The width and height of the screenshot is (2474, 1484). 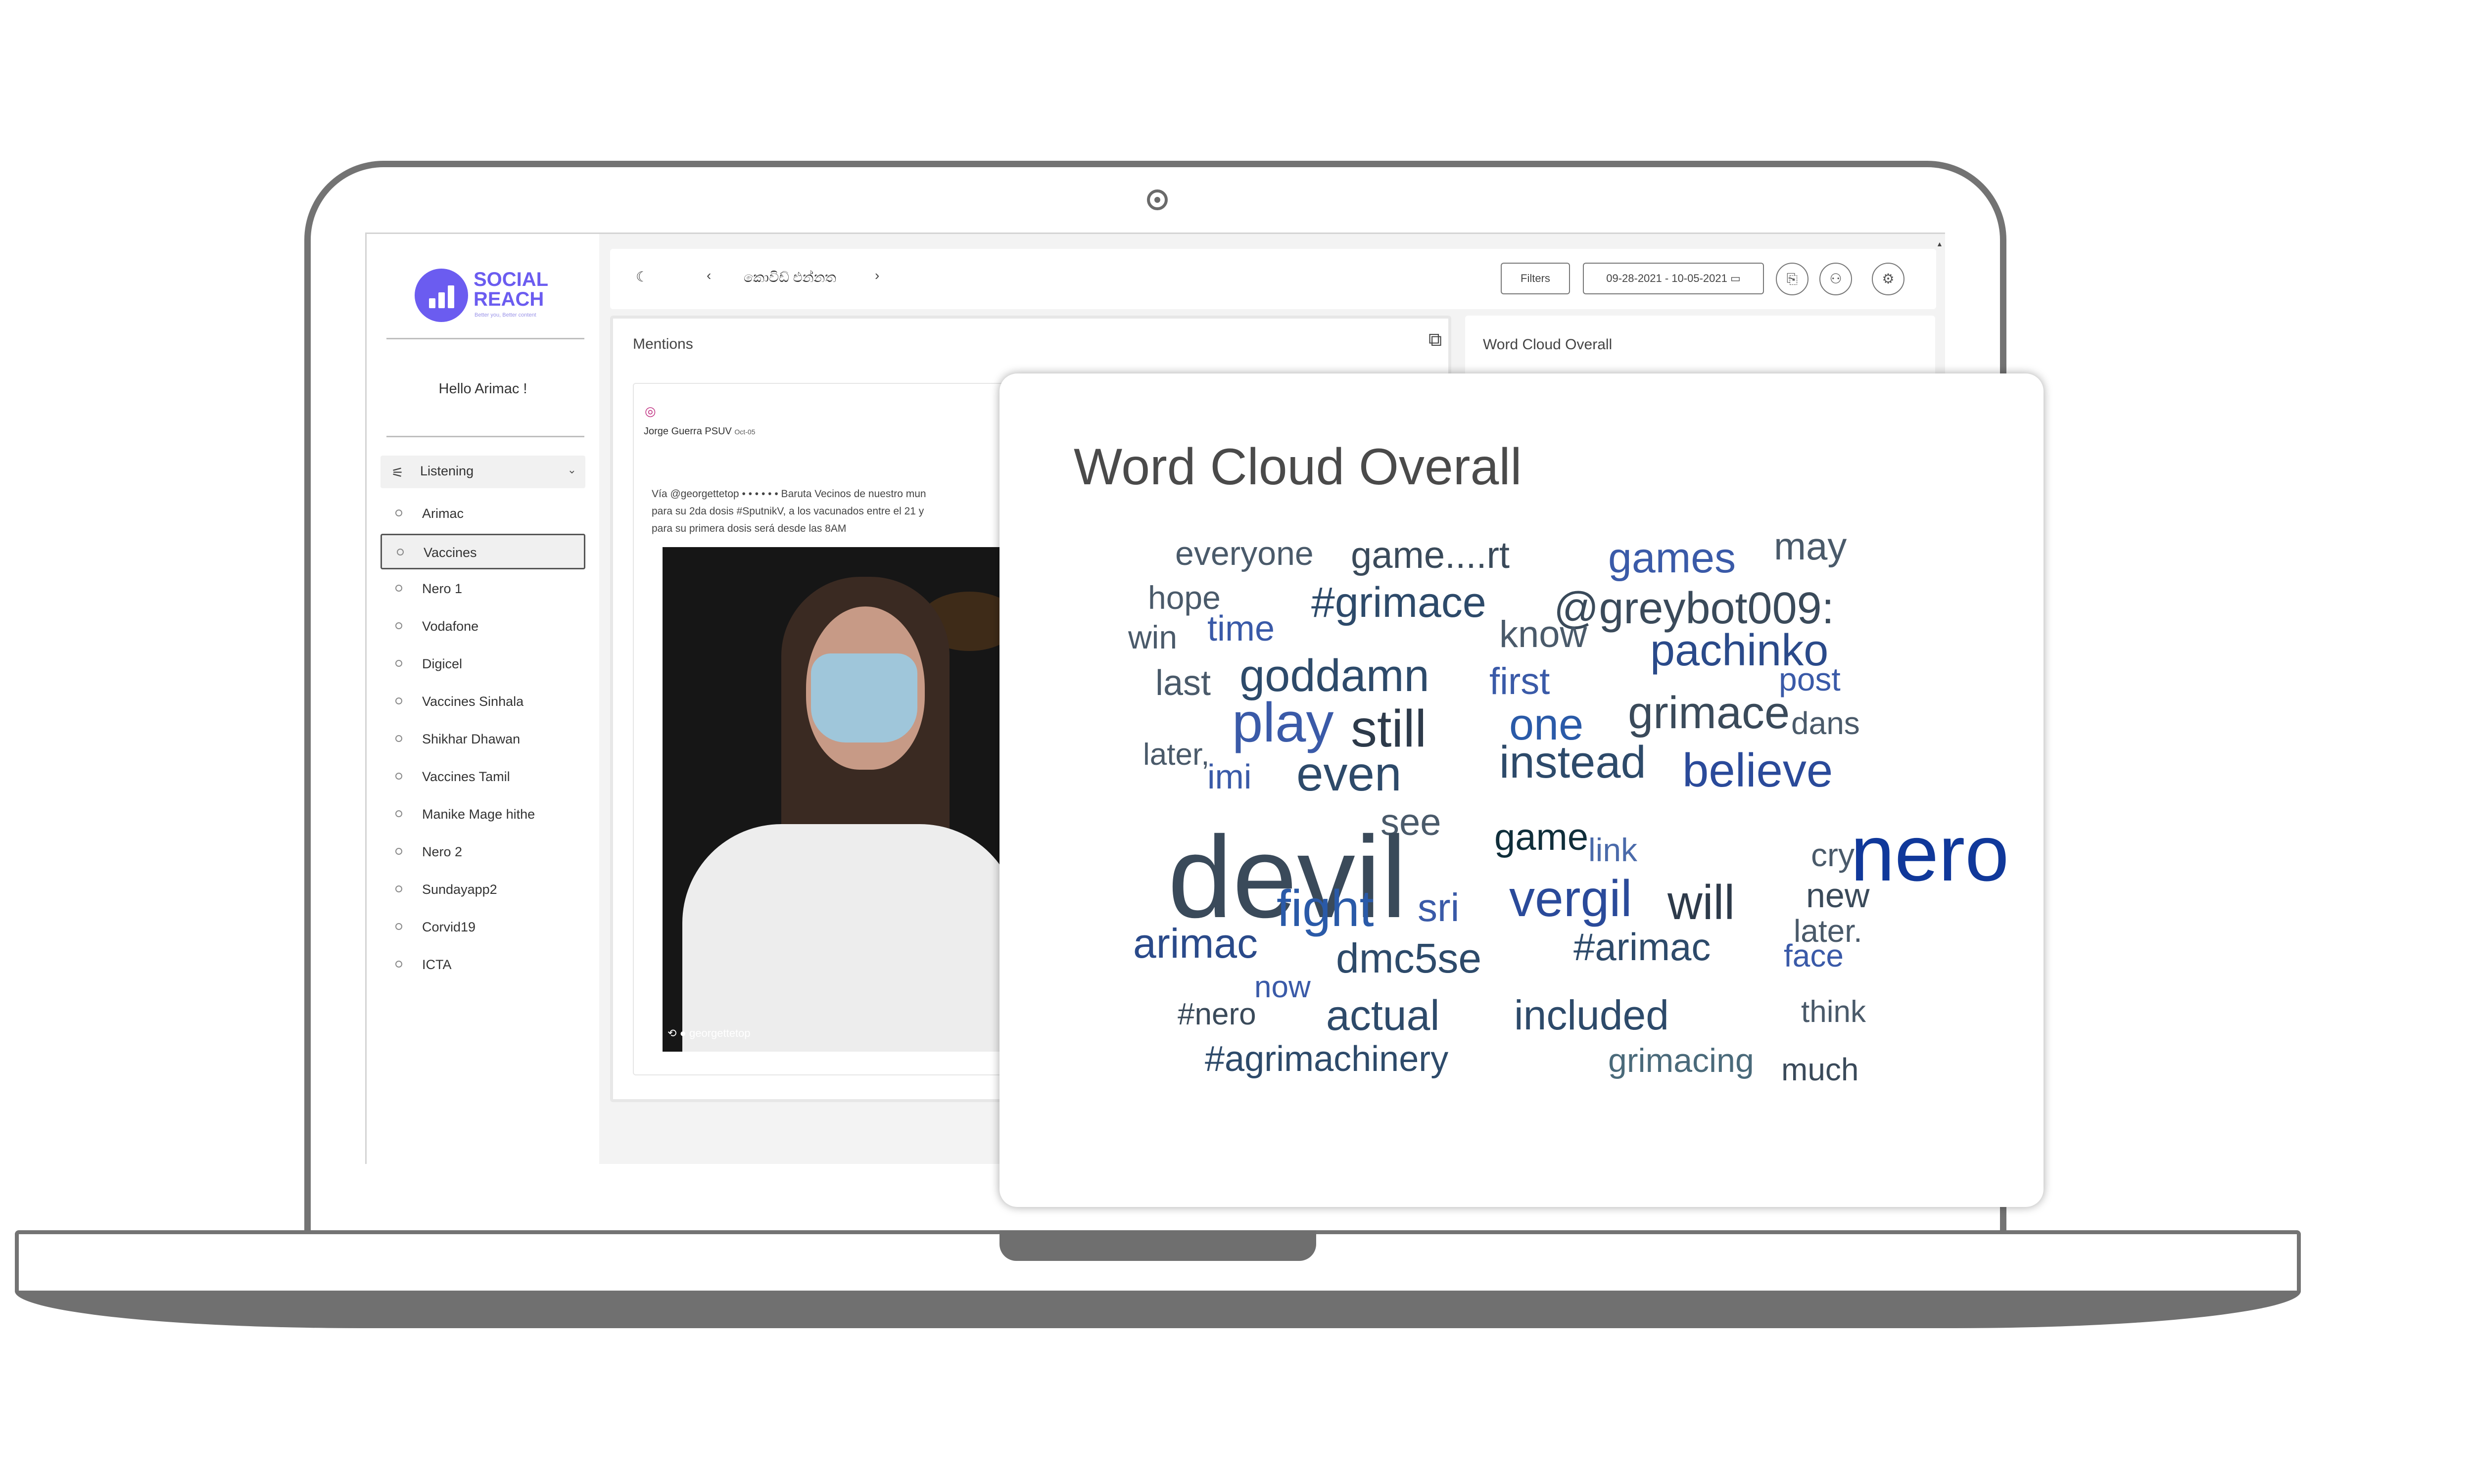 What do you see at coordinates (700, 431) in the screenshot?
I see `post-author: Jorge Guerra PSUV Oct-05` at bounding box center [700, 431].